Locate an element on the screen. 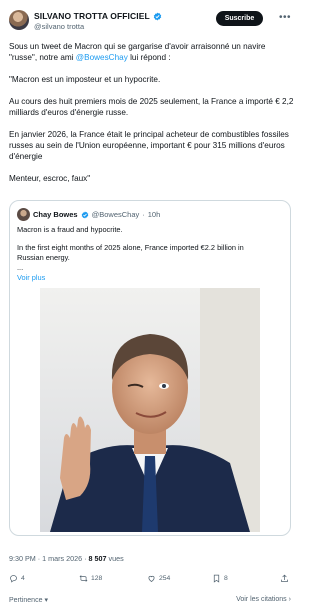 The image size is (320, 613). bookmark-icon is located at coordinates (216, 578).